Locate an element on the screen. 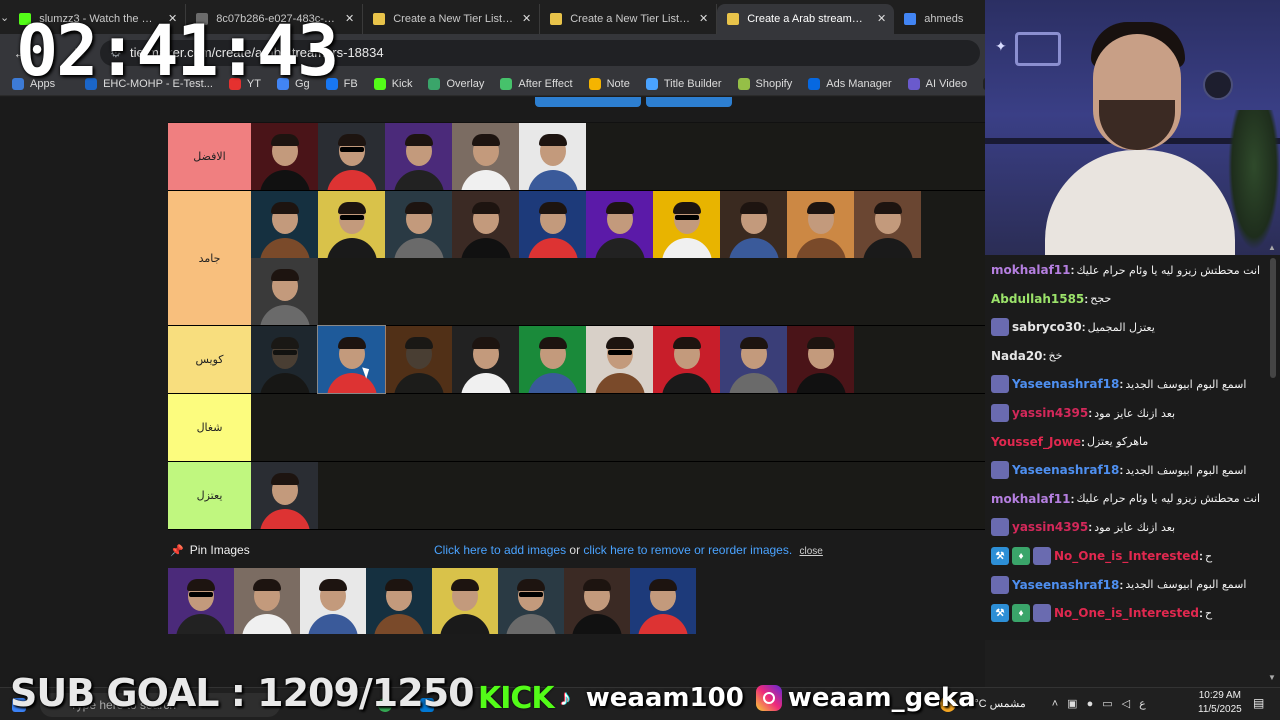 The image size is (1280, 720). close-link: close is located at coordinates (811, 551).